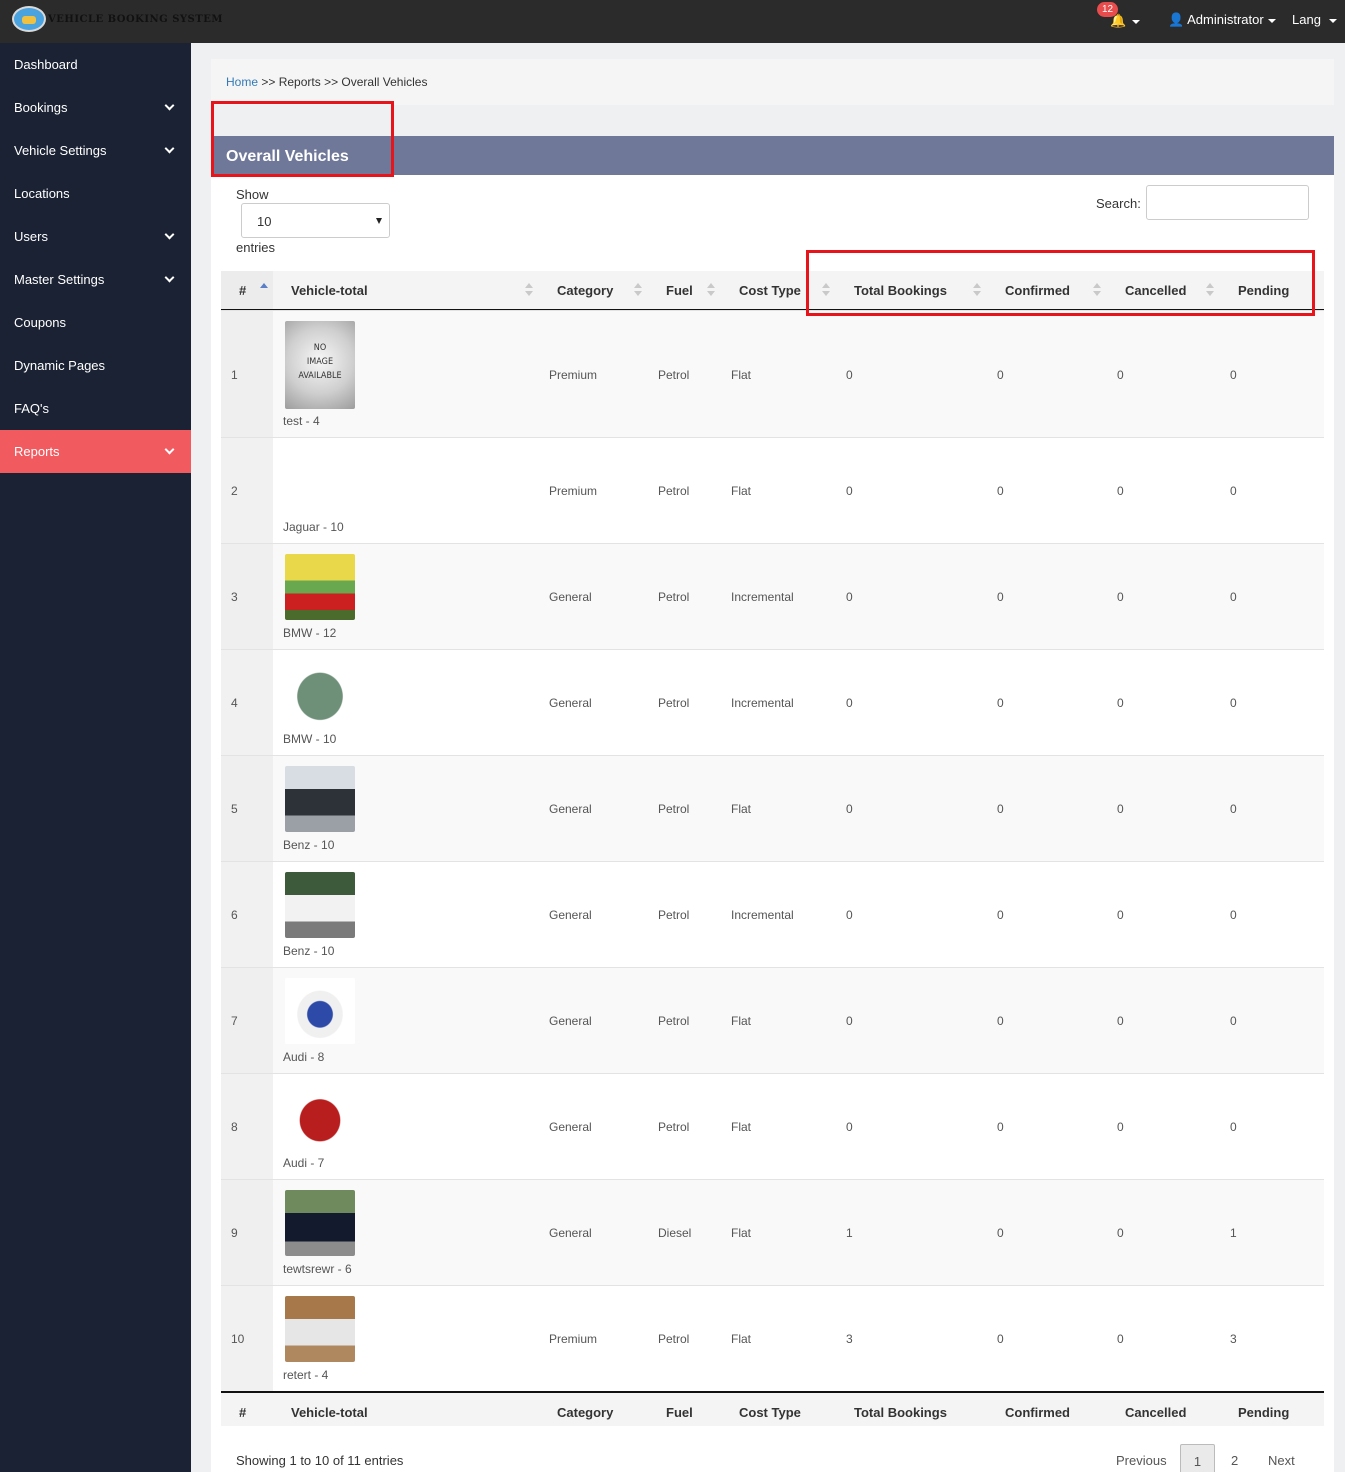 This screenshot has width=1345, height=1472. Describe the element at coordinates (573, 491) in the screenshot. I see `cell-category: Premium` at that location.